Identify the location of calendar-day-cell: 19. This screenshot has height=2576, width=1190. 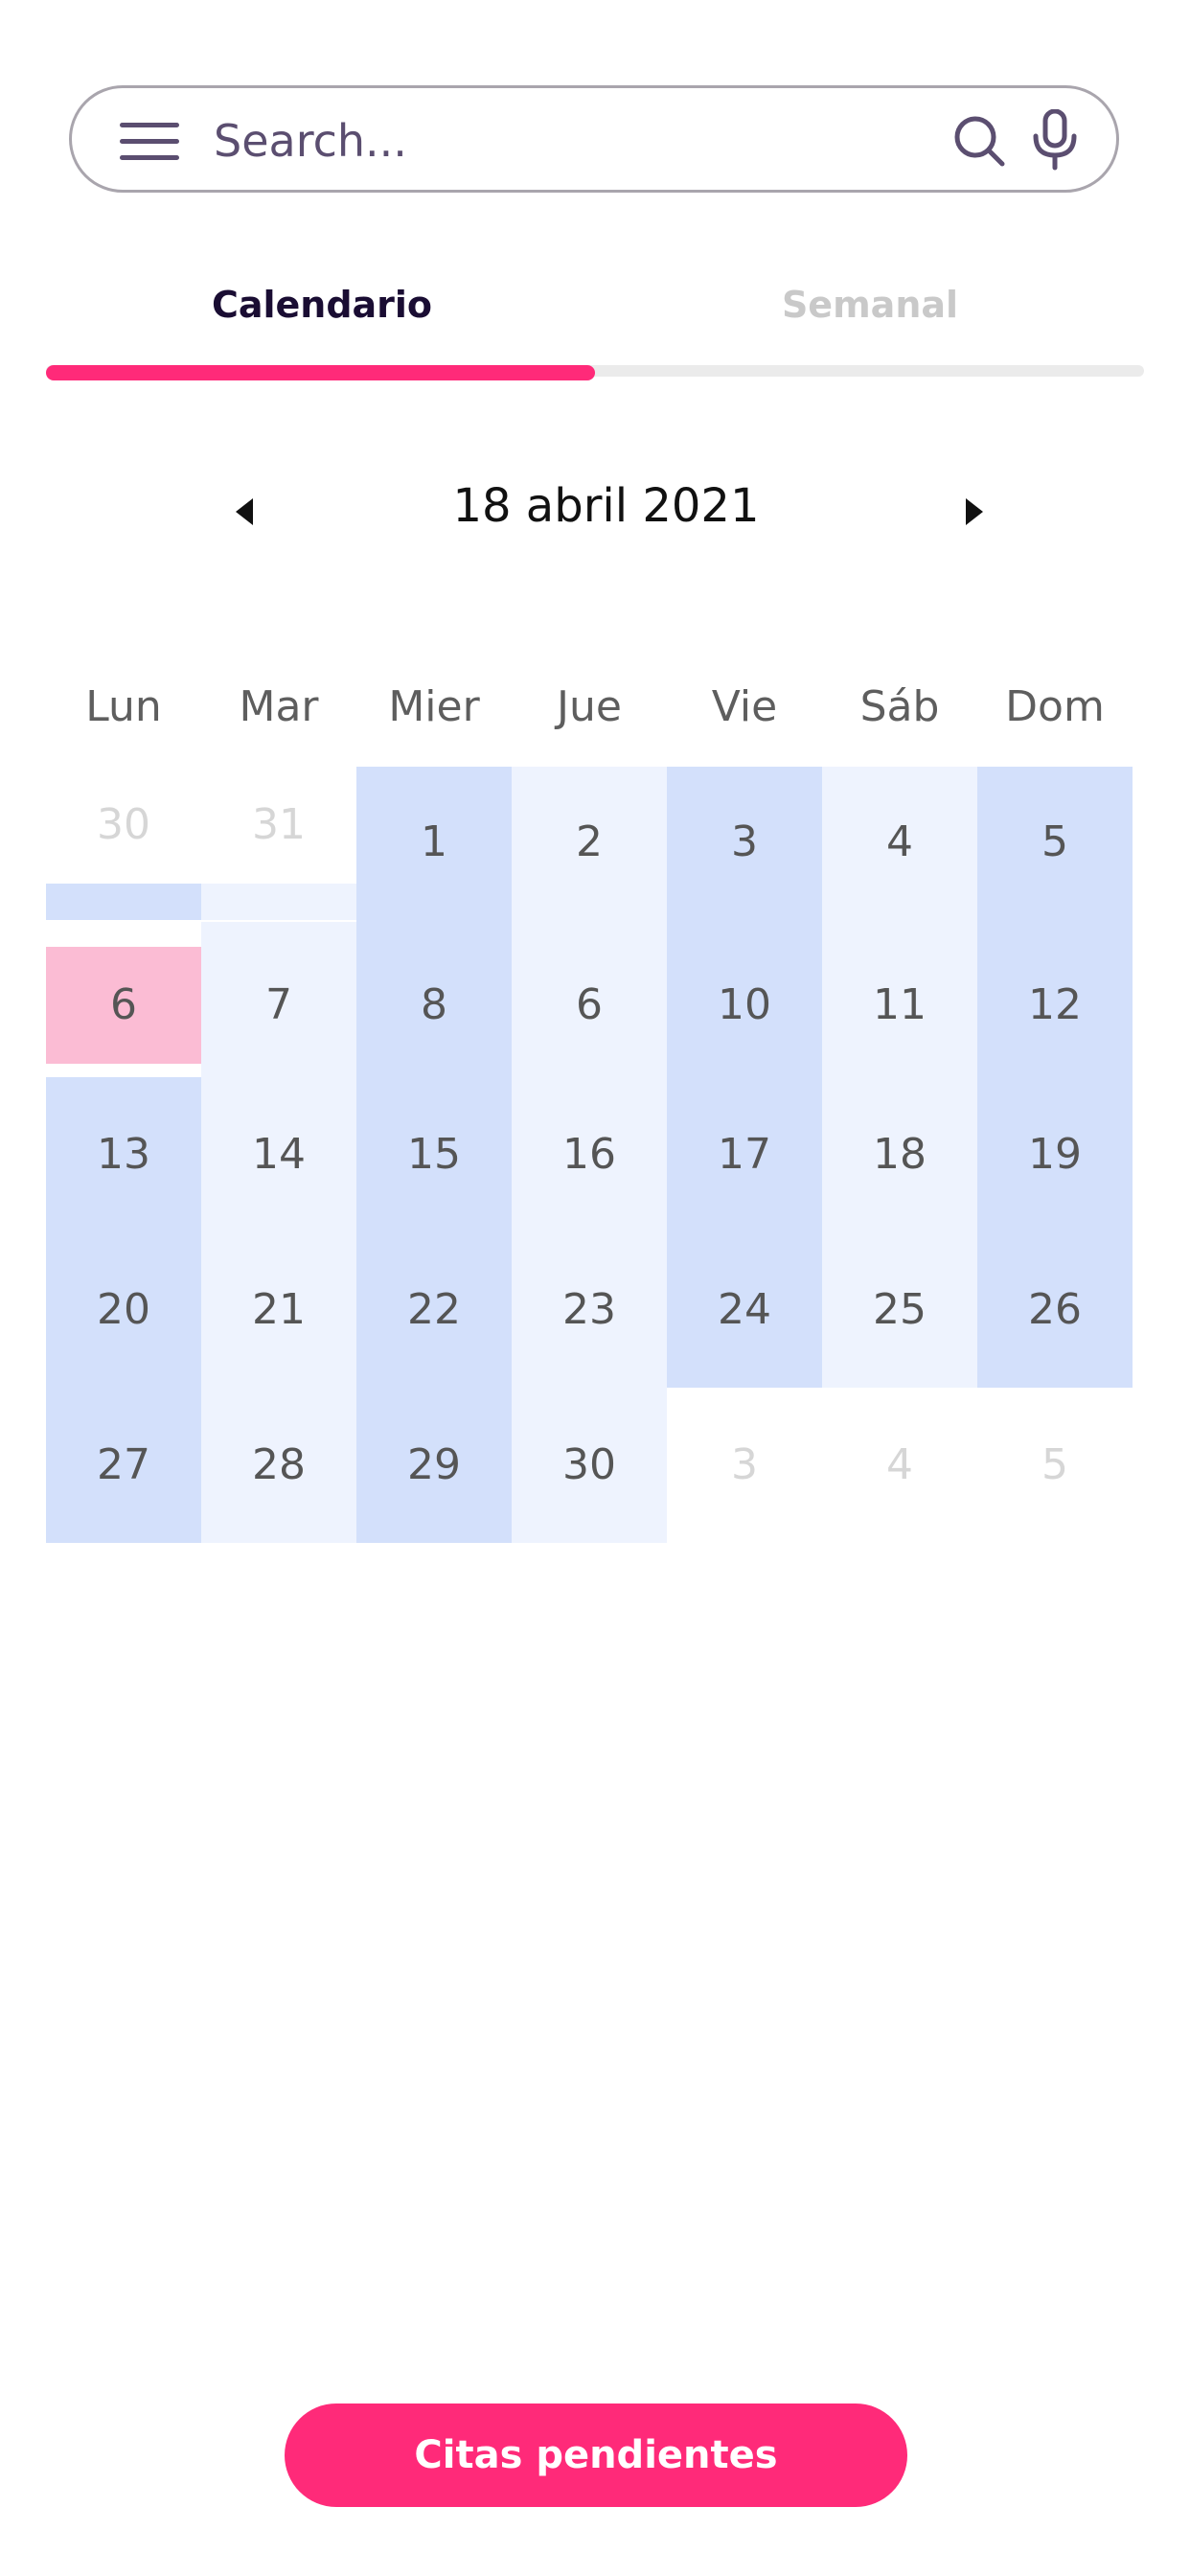
(1055, 1154).